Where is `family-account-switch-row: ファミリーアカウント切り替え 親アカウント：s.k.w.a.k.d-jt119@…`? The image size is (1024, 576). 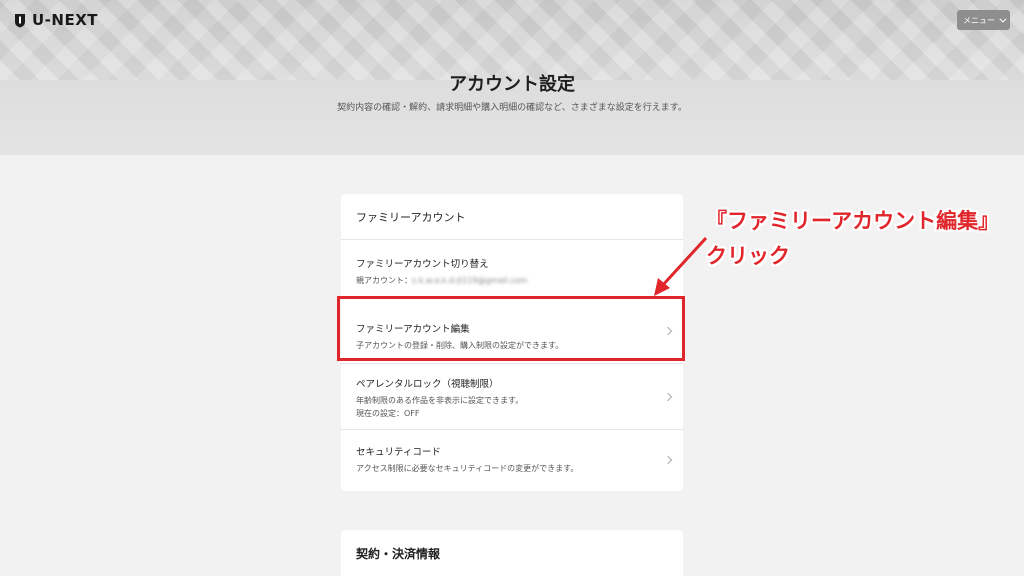
family-account-switch-row: ファミリーアカウント切り替え 親アカウント：s.k.w.a.k.d-jt119@… is located at coordinates (512, 269).